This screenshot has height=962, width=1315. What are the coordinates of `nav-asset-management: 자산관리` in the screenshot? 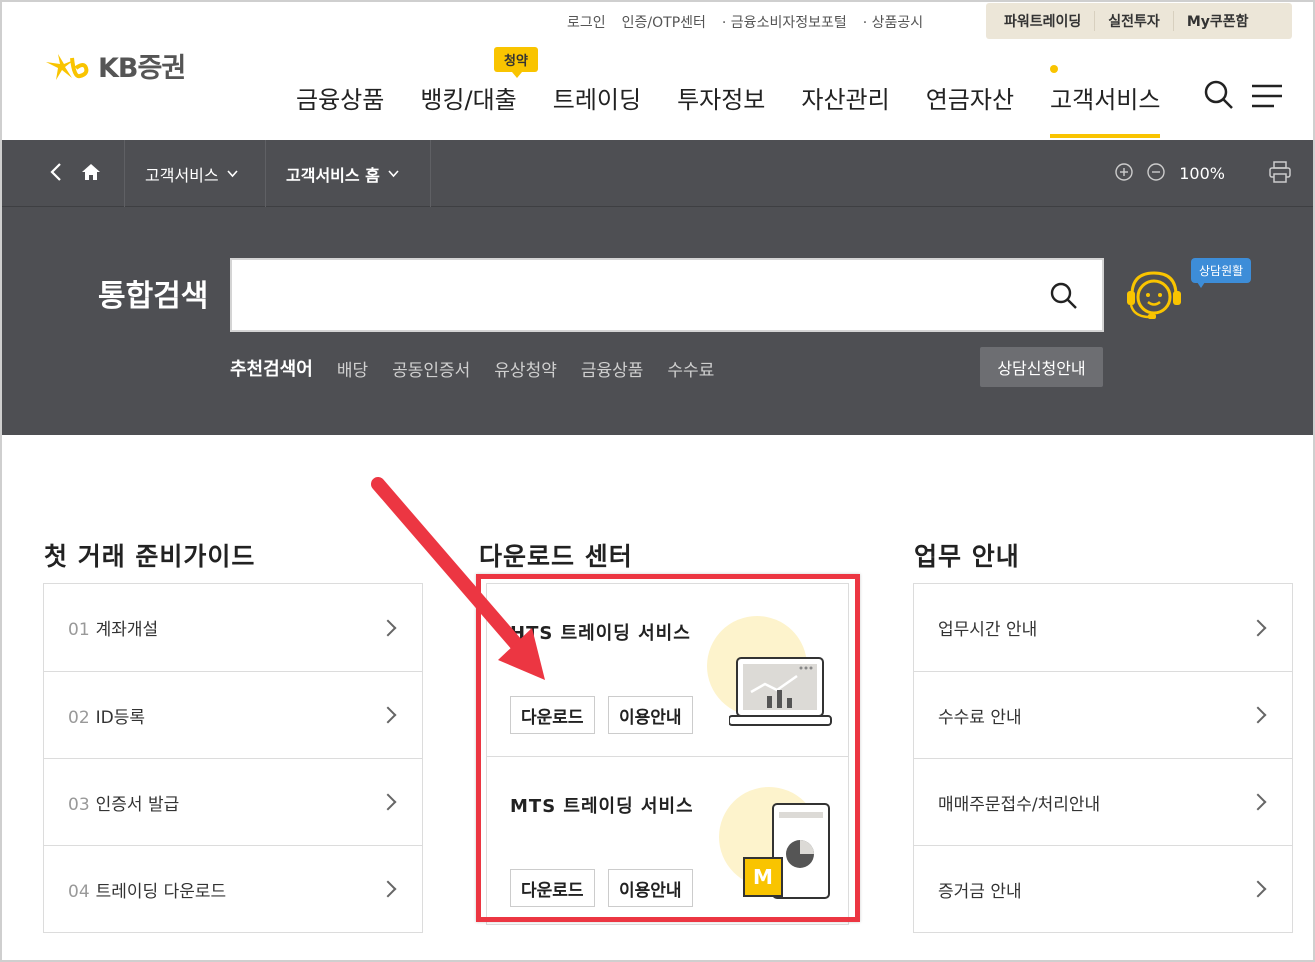 It's located at (845, 109).